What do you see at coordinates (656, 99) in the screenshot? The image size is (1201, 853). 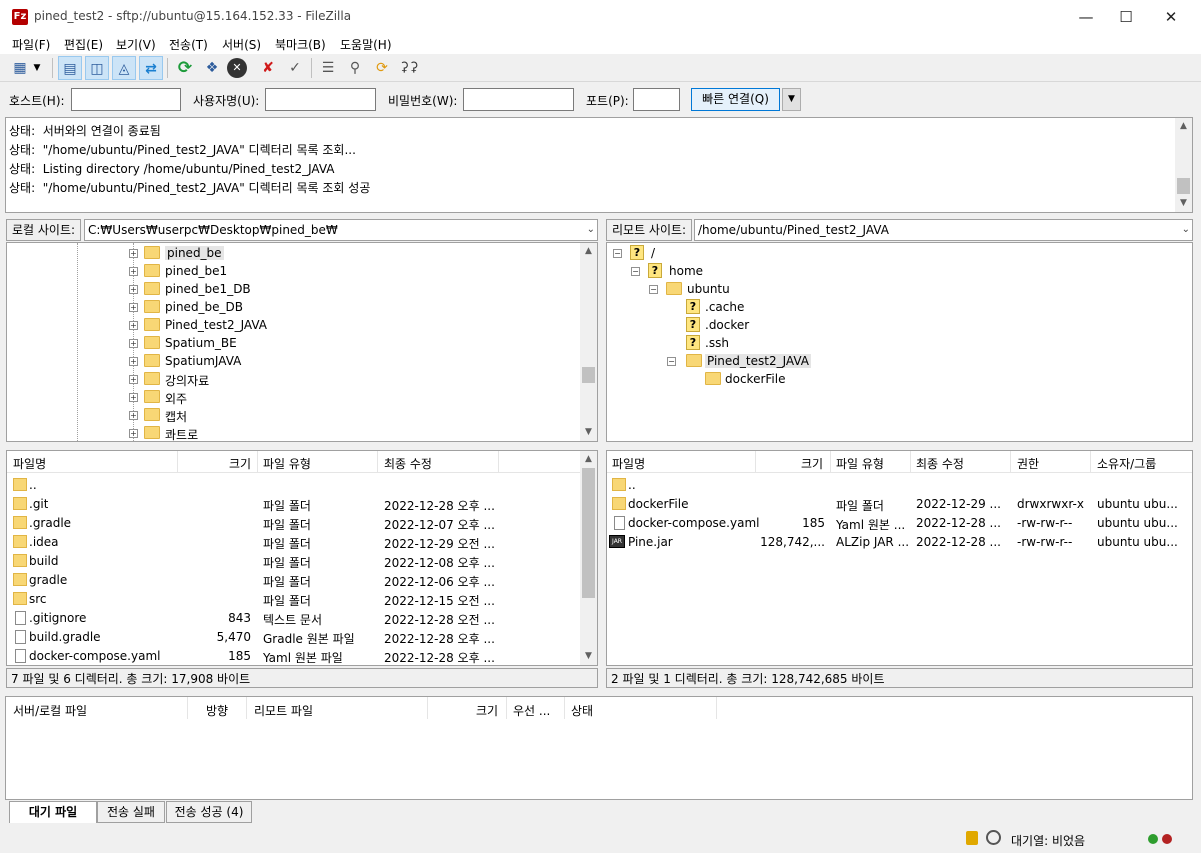 I see `port-input` at bounding box center [656, 99].